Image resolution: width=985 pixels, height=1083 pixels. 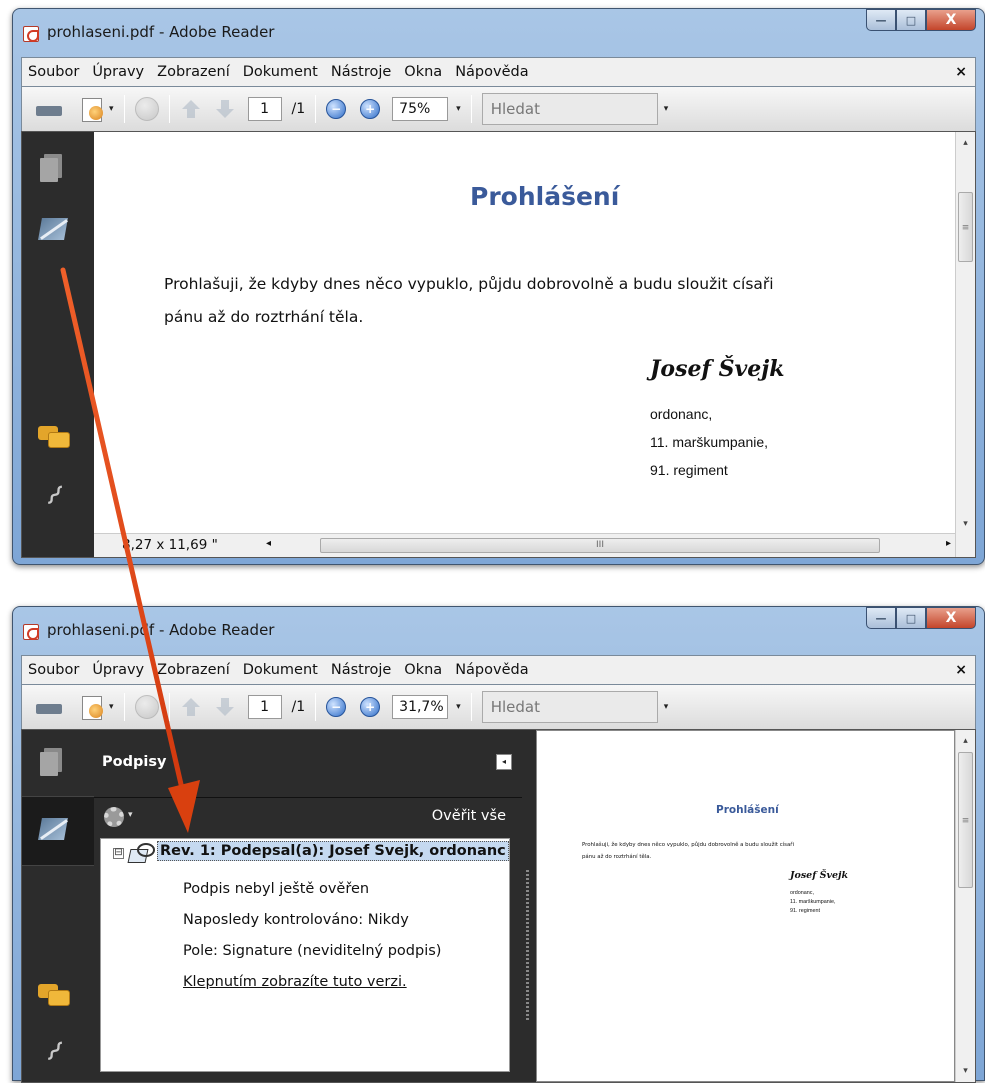 I want to click on page-size-label: 8,27 x 11,69 ", so click(x=170, y=545).